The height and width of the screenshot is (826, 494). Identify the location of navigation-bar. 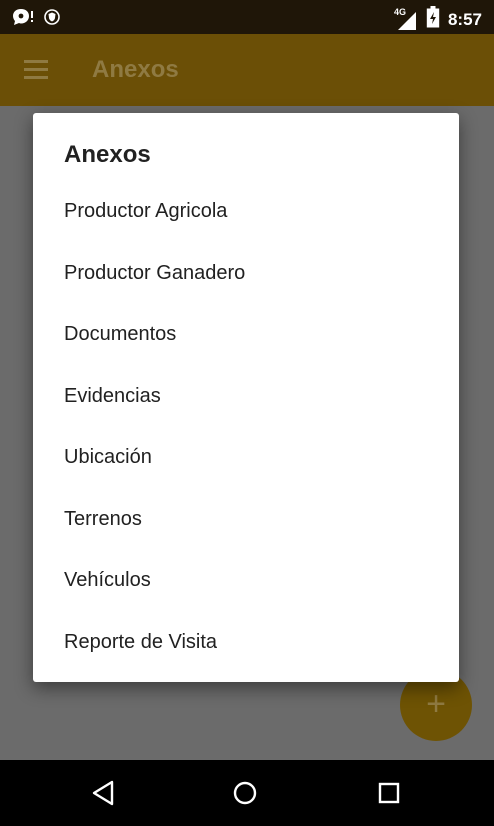
(247, 793).